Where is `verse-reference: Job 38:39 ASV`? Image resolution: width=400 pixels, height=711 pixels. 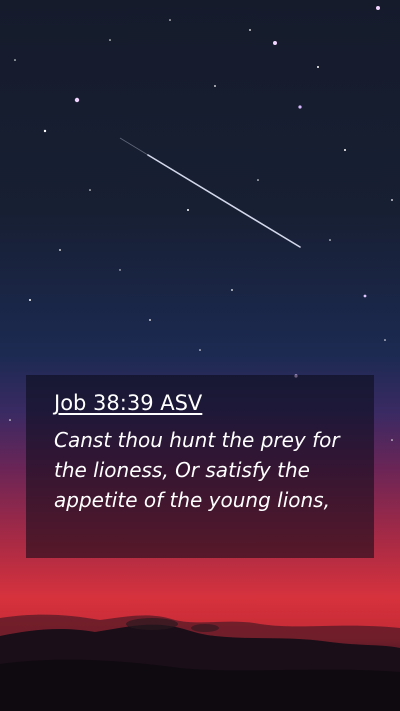 verse-reference: Job 38:39 ASV is located at coordinates (128, 403).